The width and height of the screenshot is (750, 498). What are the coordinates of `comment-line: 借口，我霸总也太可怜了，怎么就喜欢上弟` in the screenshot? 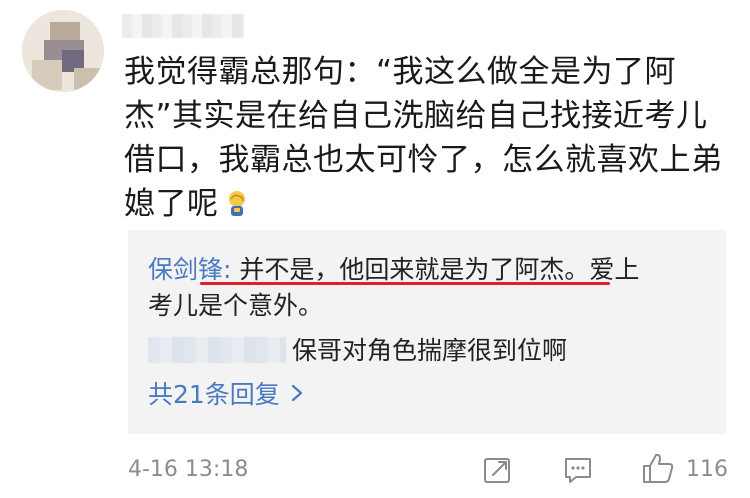 It's located at (423, 160).